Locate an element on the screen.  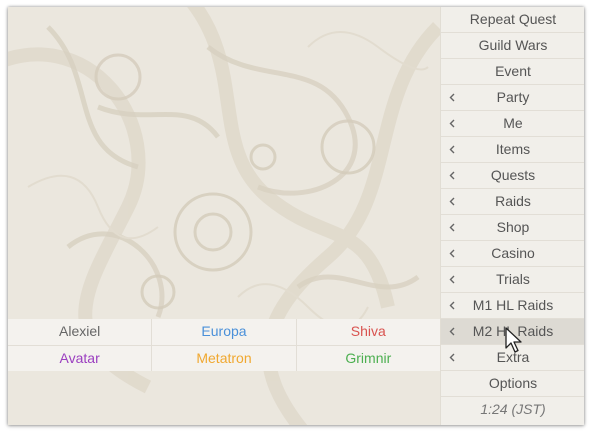
menu-item-label: Guild Wars is located at coordinates (513, 45).